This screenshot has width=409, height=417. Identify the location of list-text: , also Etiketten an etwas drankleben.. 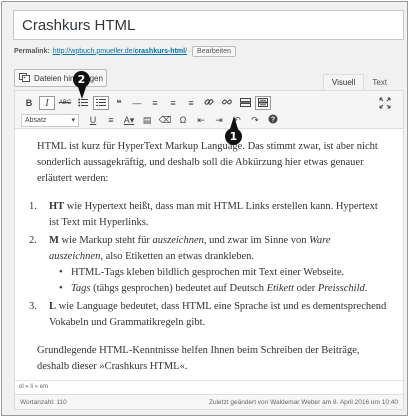
(177, 256).